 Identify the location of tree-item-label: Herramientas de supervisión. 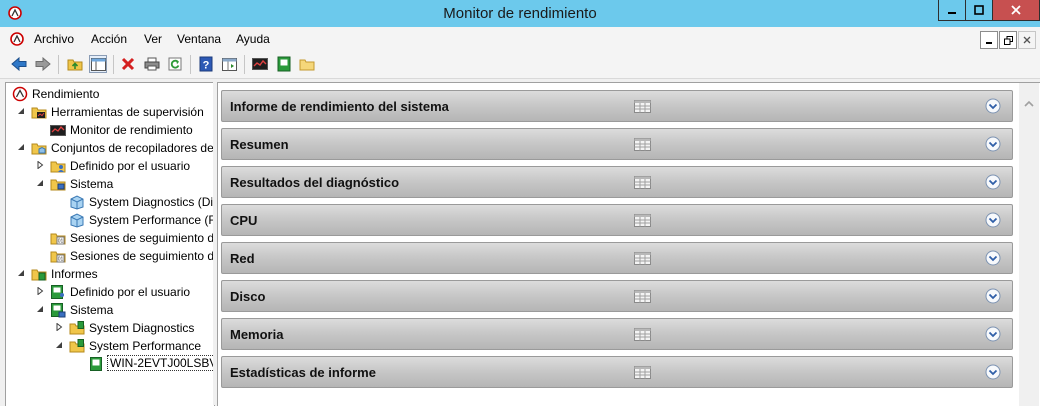
(127, 112).